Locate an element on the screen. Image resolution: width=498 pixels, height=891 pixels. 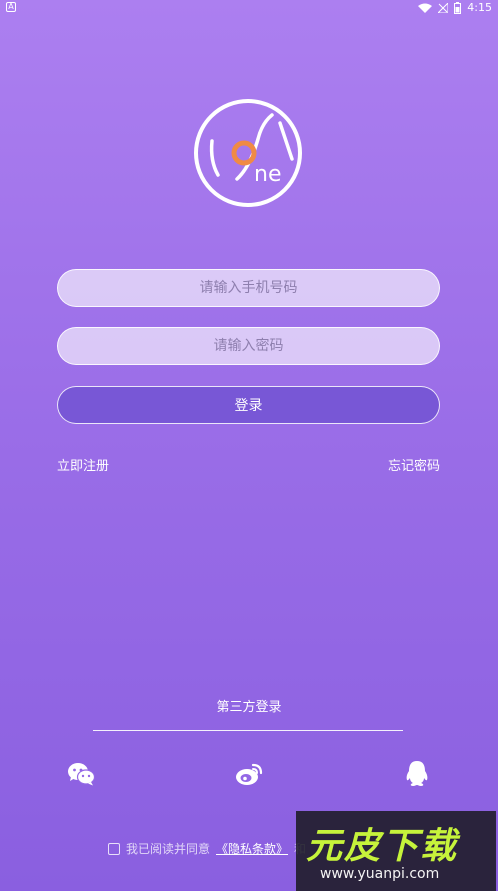
wifi-icon is located at coordinates (425, 8).